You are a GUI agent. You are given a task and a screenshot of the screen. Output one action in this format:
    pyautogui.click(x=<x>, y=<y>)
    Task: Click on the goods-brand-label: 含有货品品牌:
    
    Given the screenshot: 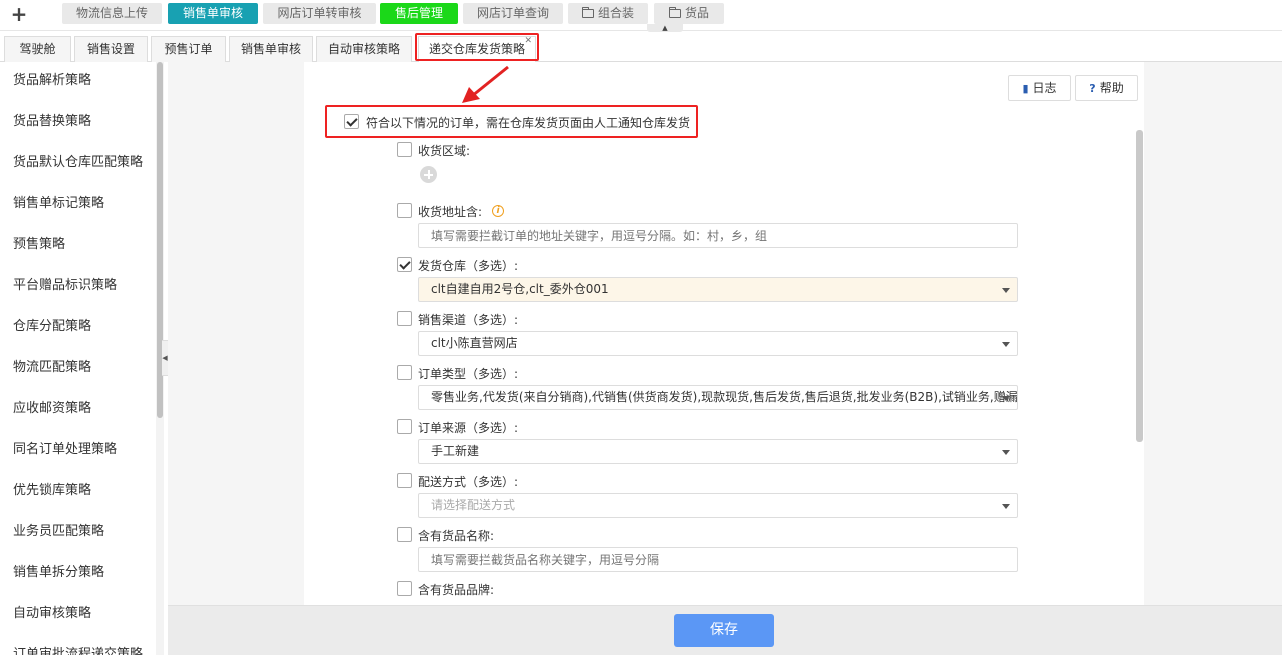 What is the action you would take?
    pyautogui.click(x=456, y=590)
    